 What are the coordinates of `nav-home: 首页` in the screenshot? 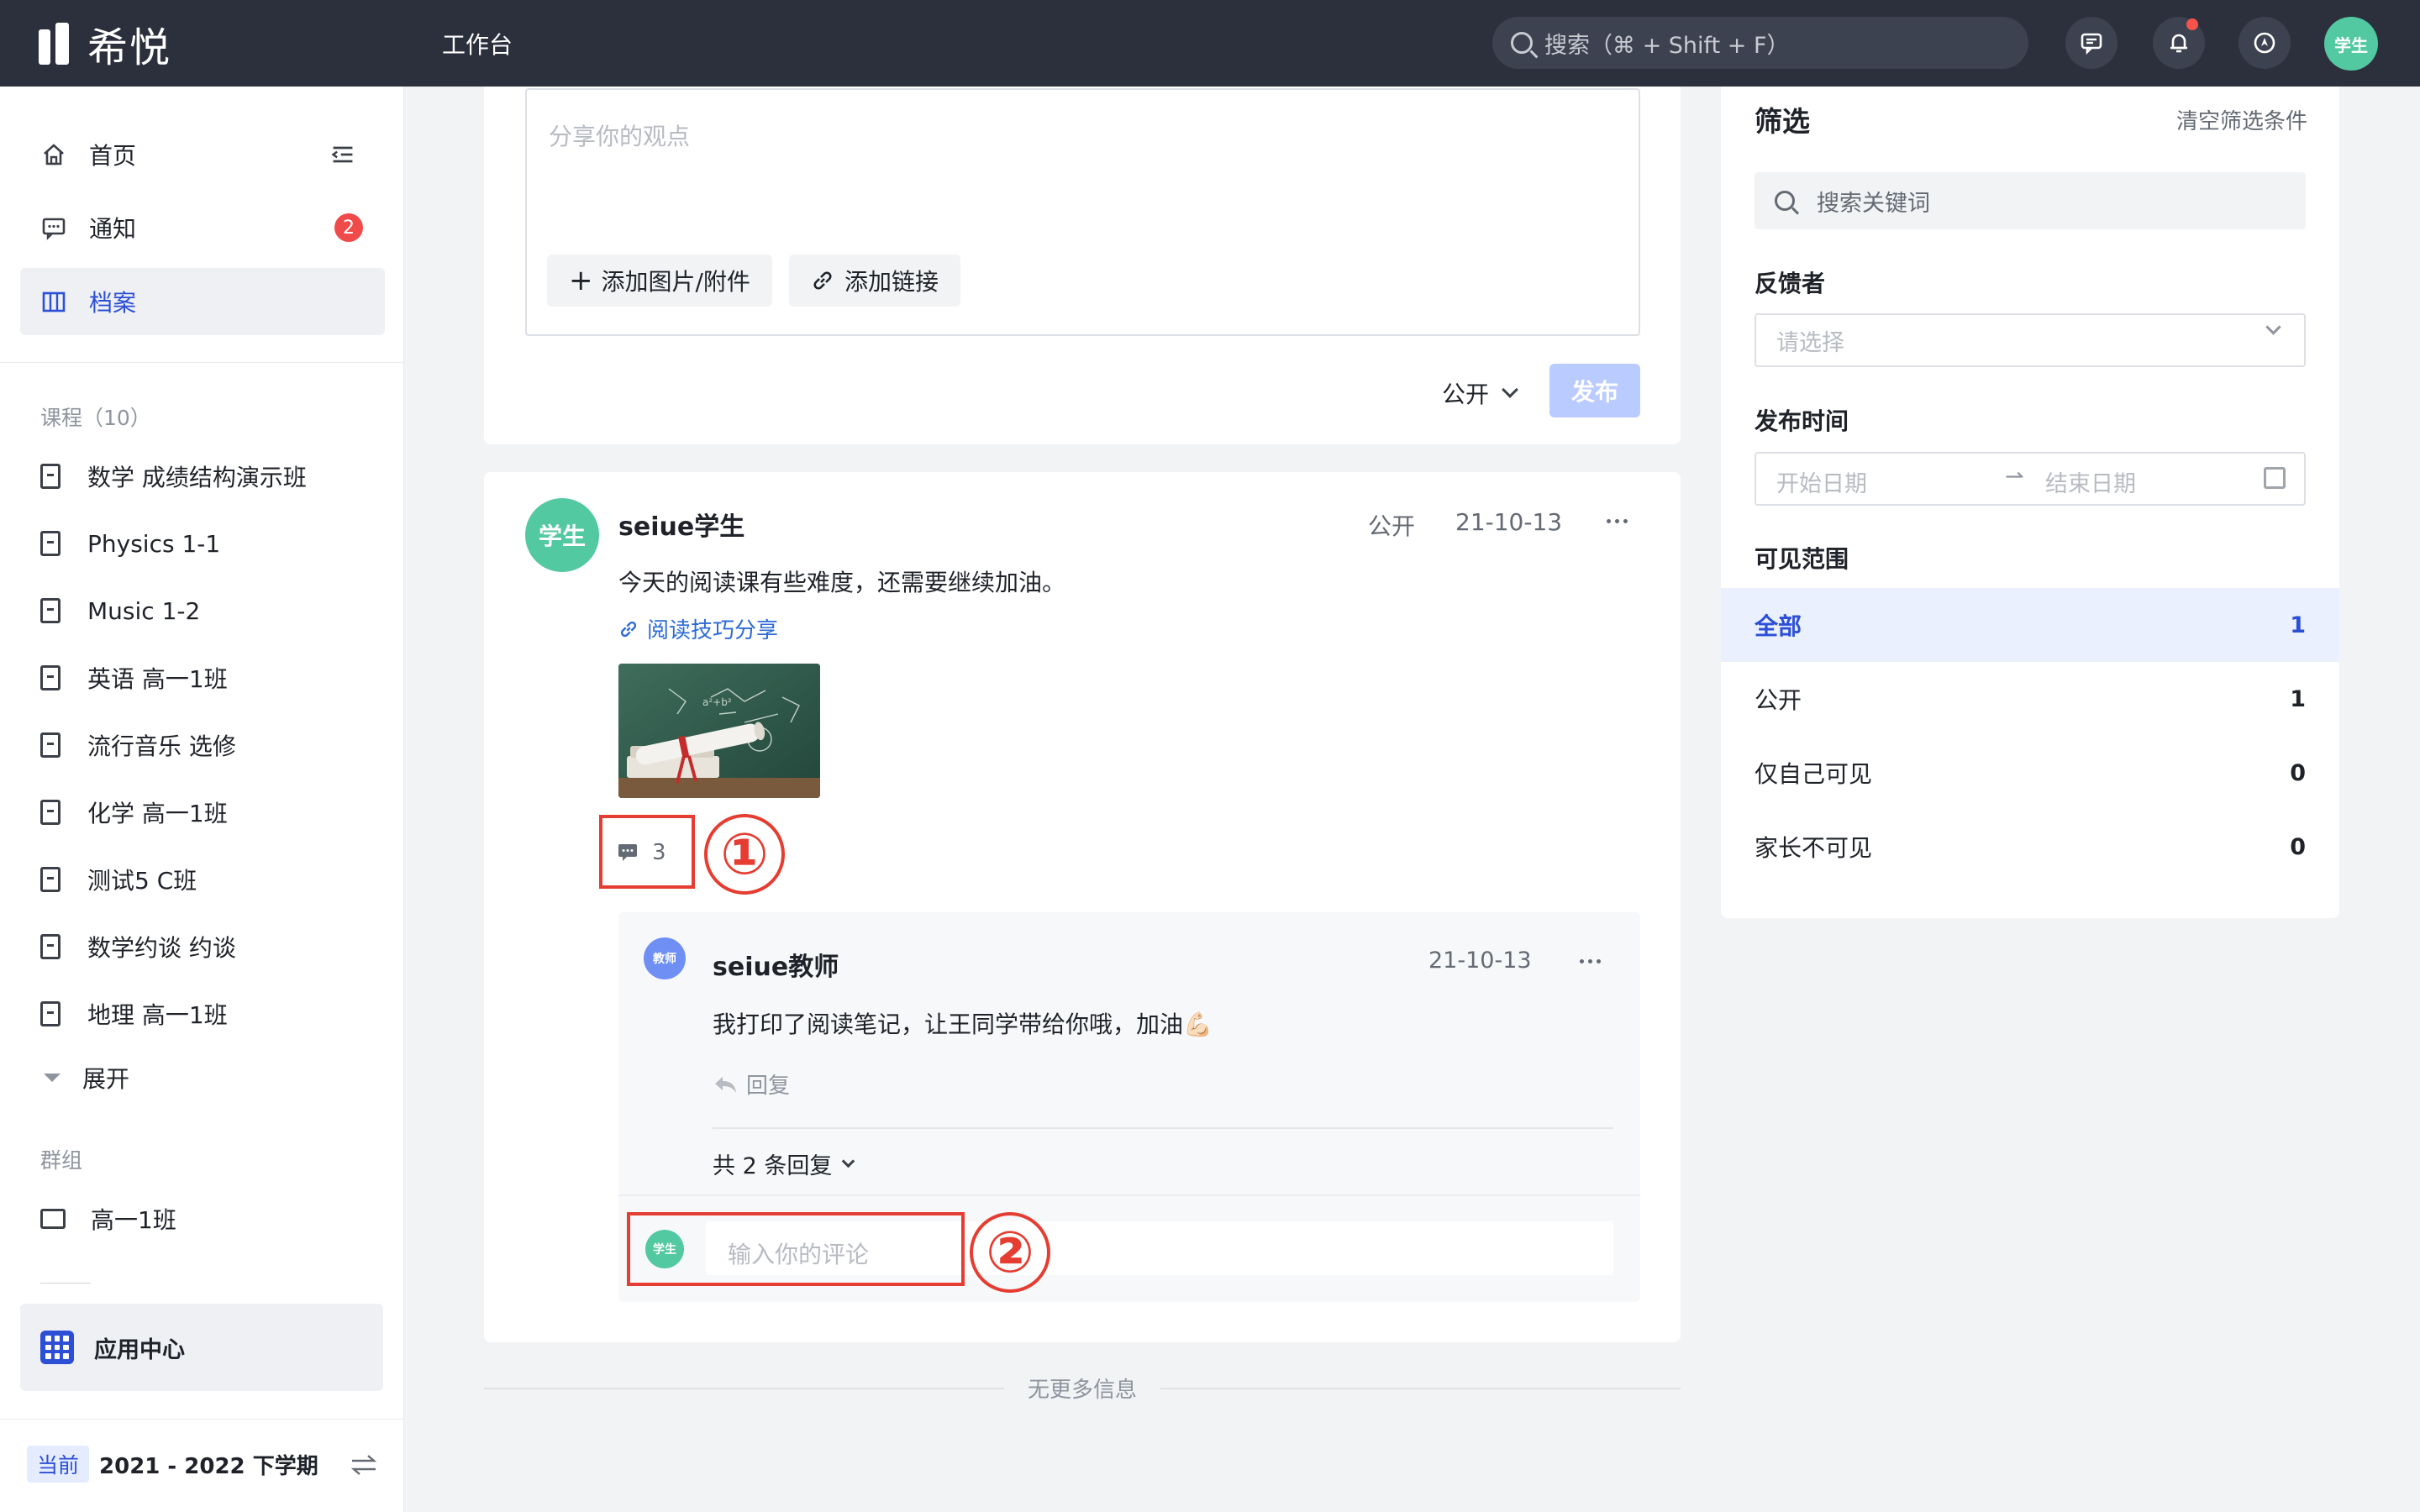 It's located at (202, 154).